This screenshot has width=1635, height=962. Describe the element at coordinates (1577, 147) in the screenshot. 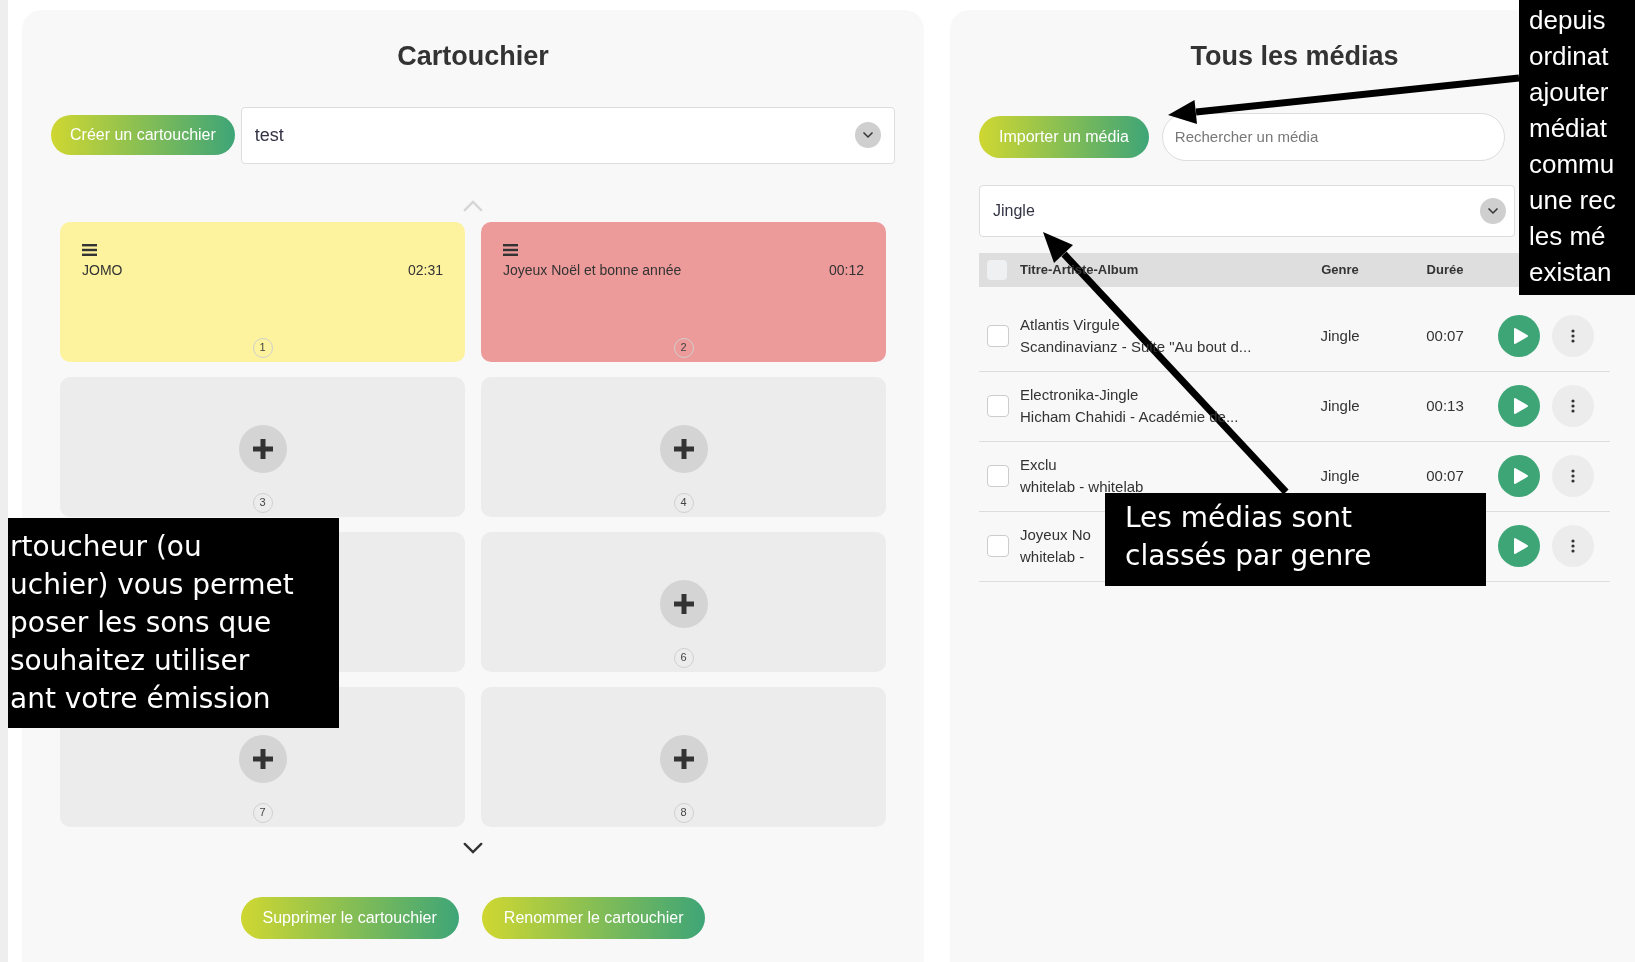

I see `annotation-tooltip: depuis ordinat ajouter médiat commu une rec les mé existan` at that location.